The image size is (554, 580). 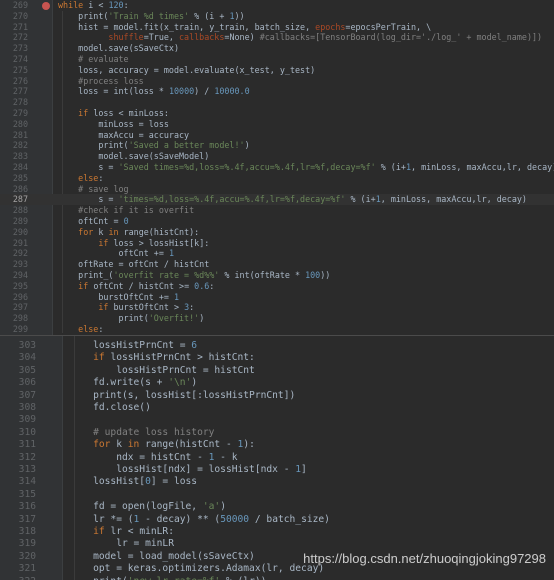 I want to click on code-line: 314 lossHist[0] = loss, so click(x=277, y=482).